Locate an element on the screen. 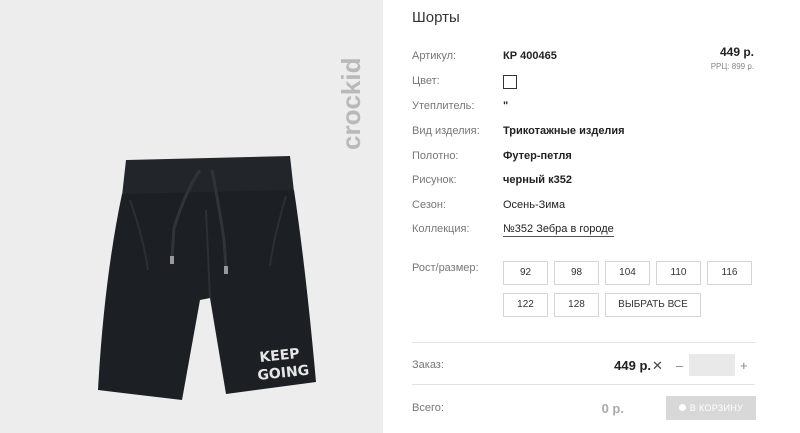  detail-label-collection: Коллекция: is located at coordinates (441, 229).